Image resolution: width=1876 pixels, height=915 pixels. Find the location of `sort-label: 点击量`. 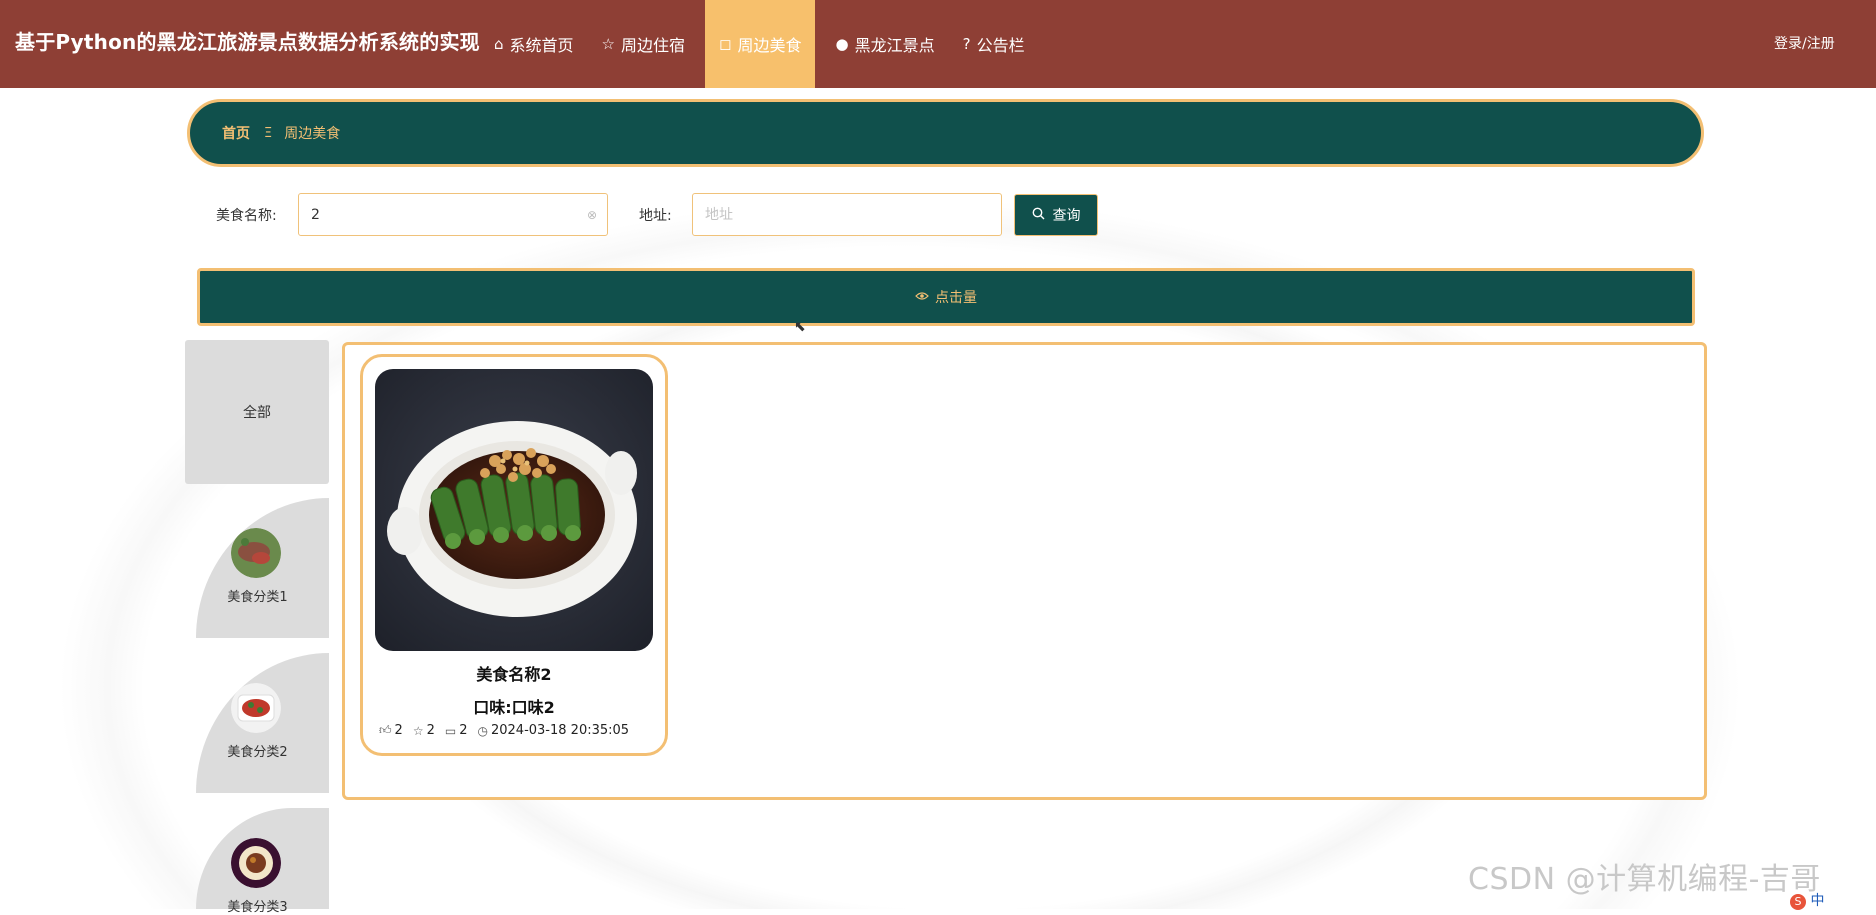

sort-label: 点击量 is located at coordinates (956, 298).